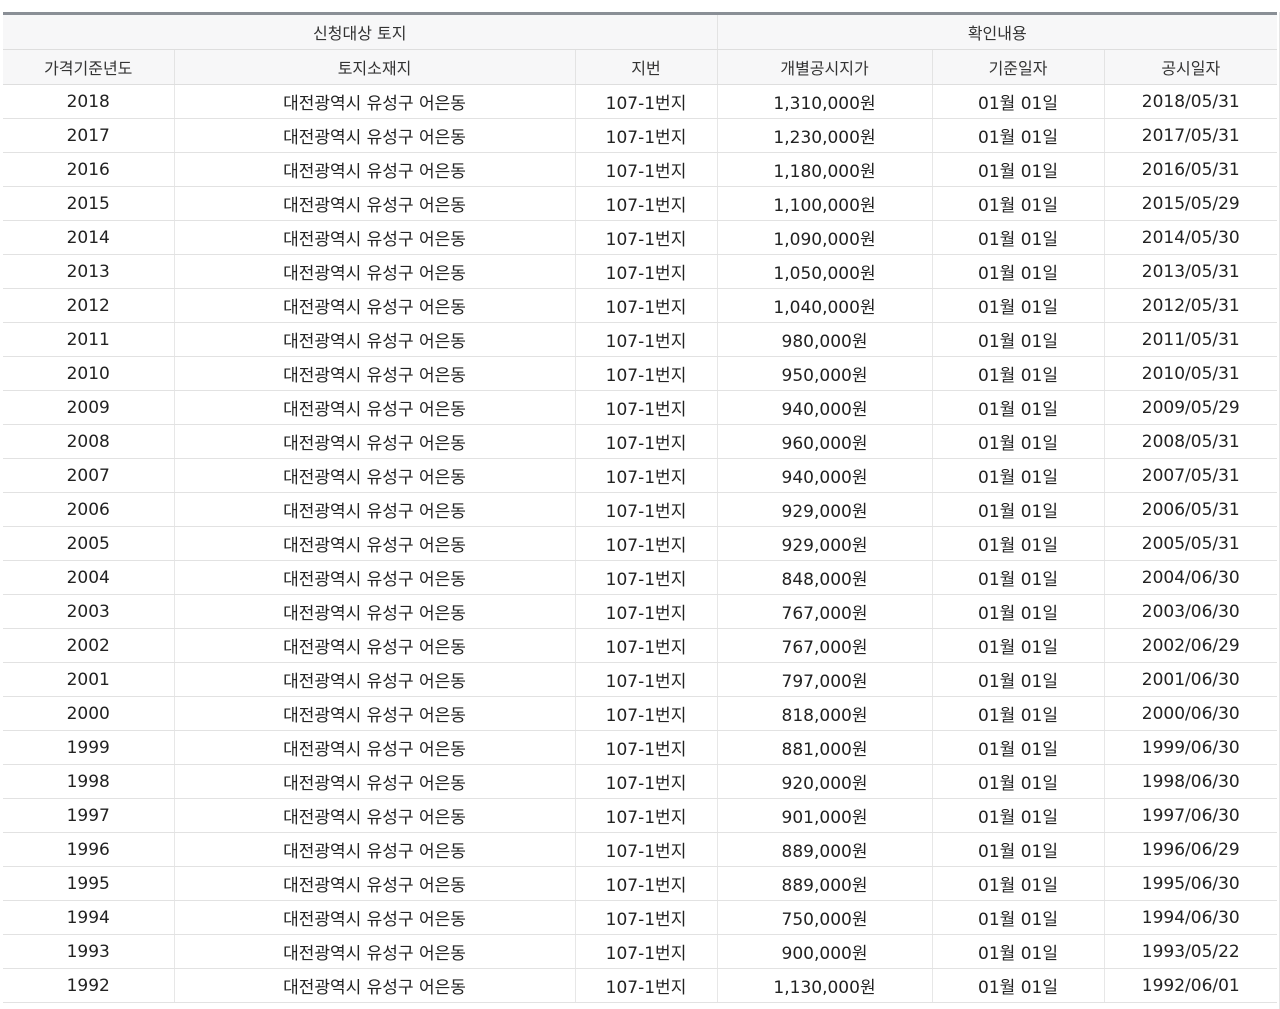  What do you see at coordinates (88, 407) in the screenshot?
I see `cell-year: 2009` at bounding box center [88, 407].